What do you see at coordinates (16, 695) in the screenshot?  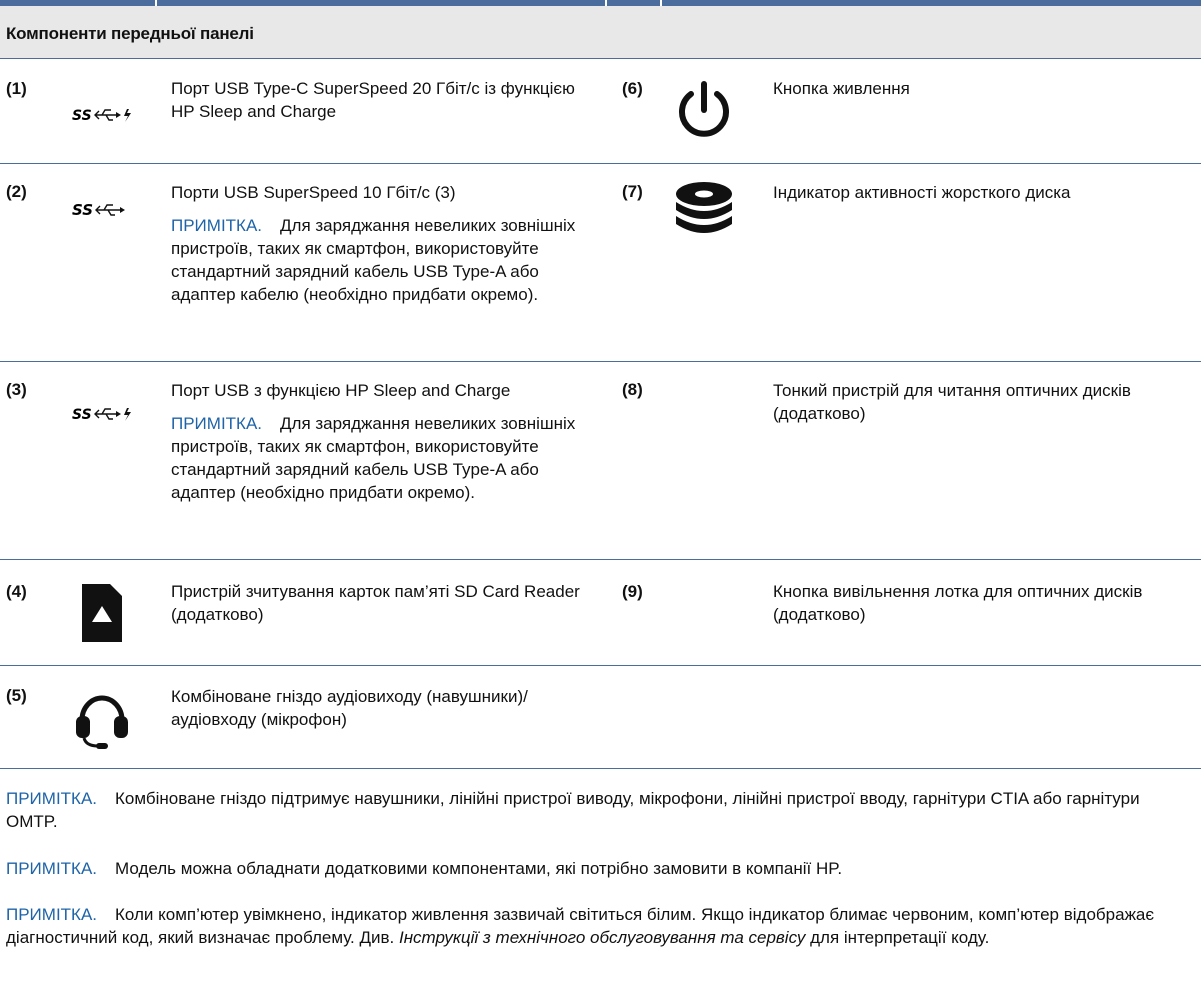 I see `item-number: (5)` at bounding box center [16, 695].